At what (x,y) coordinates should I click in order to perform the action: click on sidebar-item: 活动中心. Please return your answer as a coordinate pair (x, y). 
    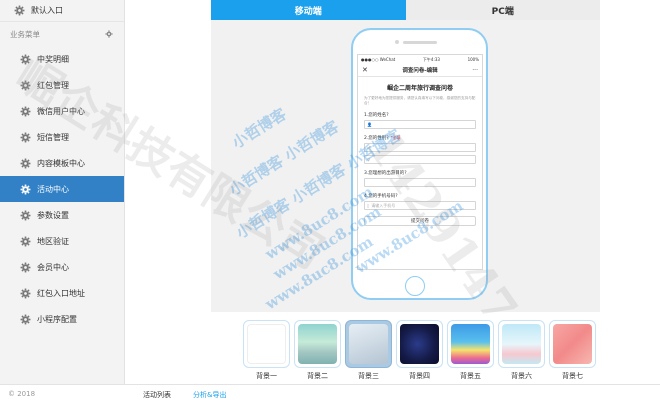
    Looking at the image, I should click on (62, 189).